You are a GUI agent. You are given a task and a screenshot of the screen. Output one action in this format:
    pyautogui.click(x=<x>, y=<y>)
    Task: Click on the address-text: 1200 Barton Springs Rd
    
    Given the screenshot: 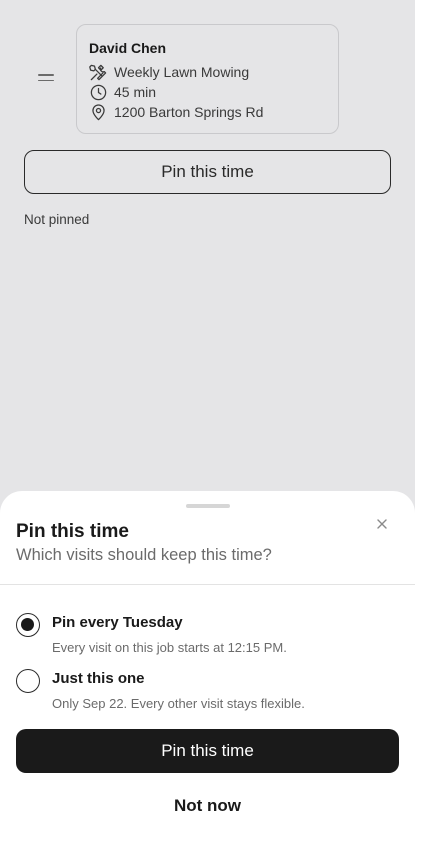 What is the action you would take?
    pyautogui.click(x=189, y=112)
    